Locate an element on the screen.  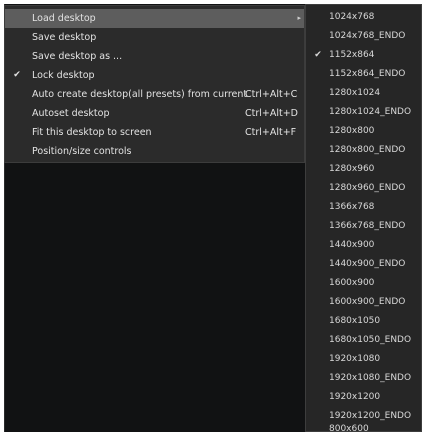
submenu-item: 1680x1050_ENDO is located at coordinates (363, 340).